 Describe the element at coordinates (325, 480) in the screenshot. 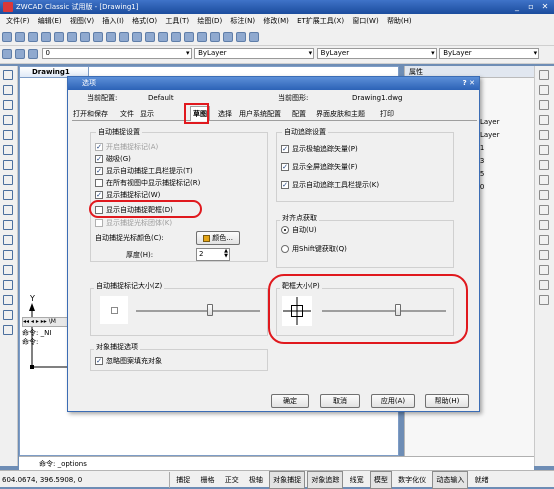

I see `status-otrack: 对象追踪` at that location.